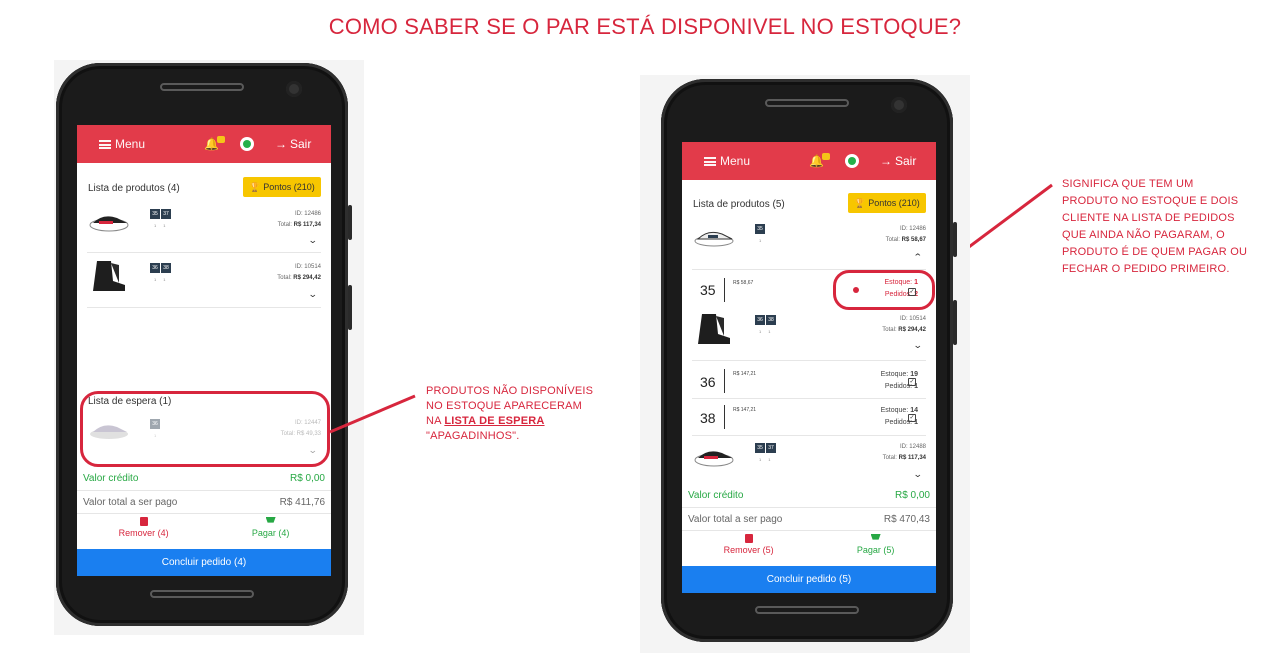 The image size is (1280, 657). I want to click on whatsapp-icon, so click(852, 161).